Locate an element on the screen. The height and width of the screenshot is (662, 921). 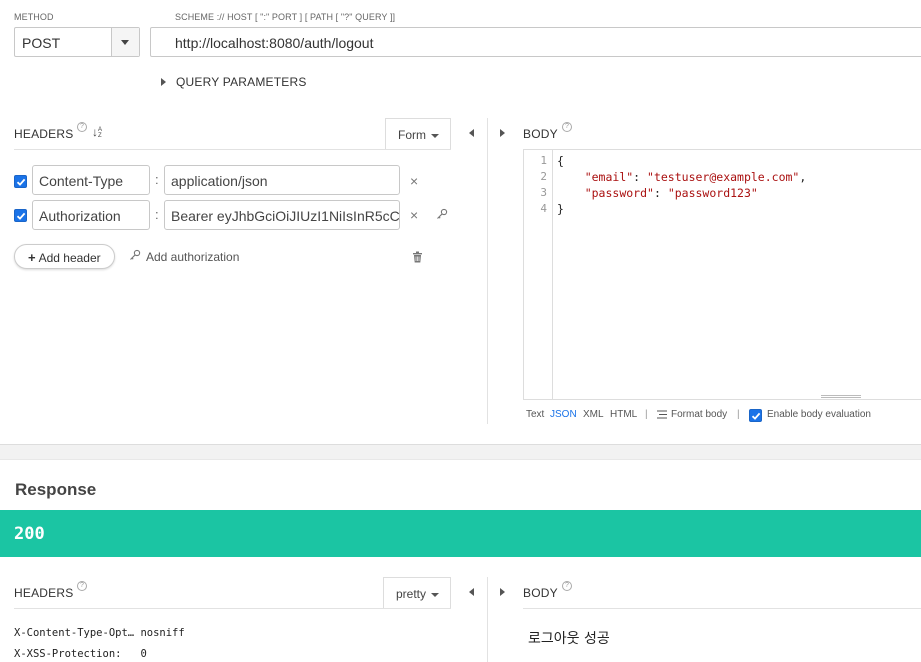
response-header-value: nosniff is located at coordinates (162, 633).